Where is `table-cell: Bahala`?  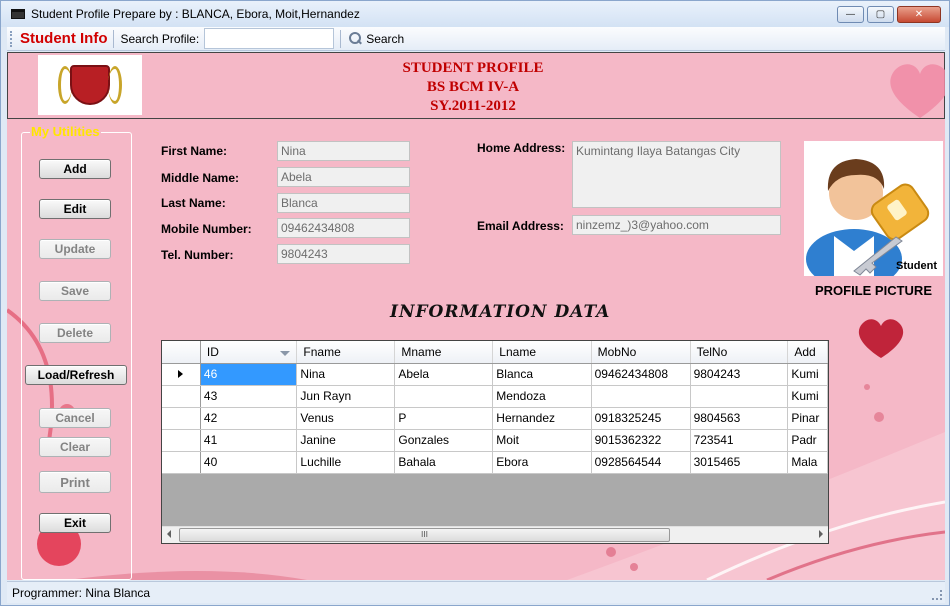
table-cell: Bahala is located at coordinates (444, 462).